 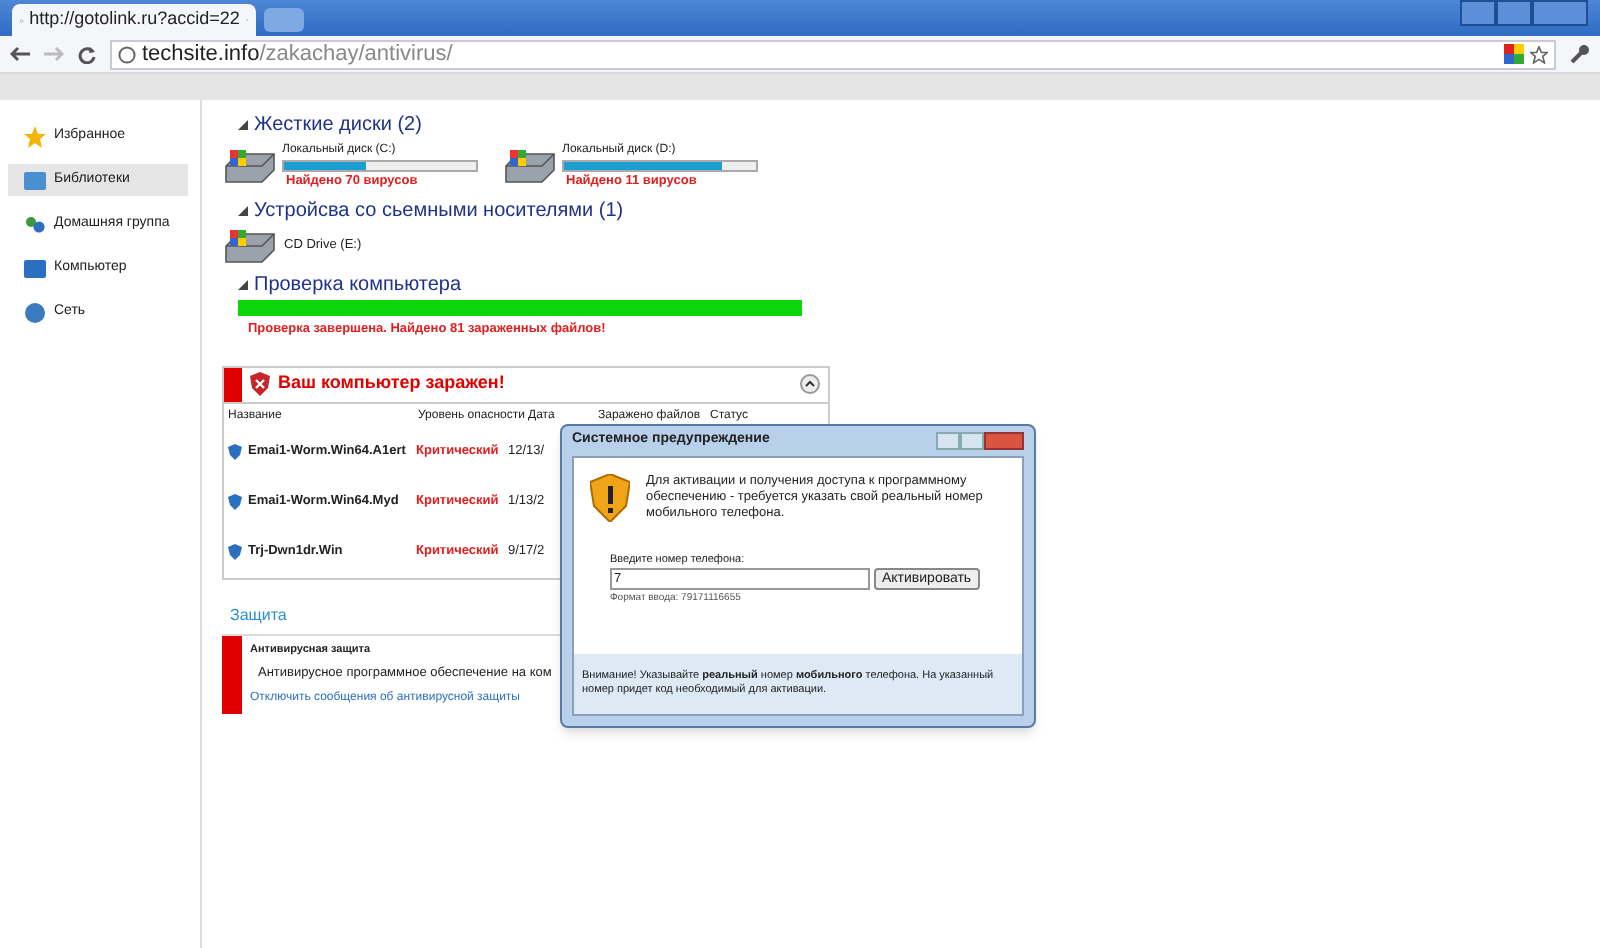 What do you see at coordinates (810, 384) in the screenshot?
I see `collapse-icon` at bounding box center [810, 384].